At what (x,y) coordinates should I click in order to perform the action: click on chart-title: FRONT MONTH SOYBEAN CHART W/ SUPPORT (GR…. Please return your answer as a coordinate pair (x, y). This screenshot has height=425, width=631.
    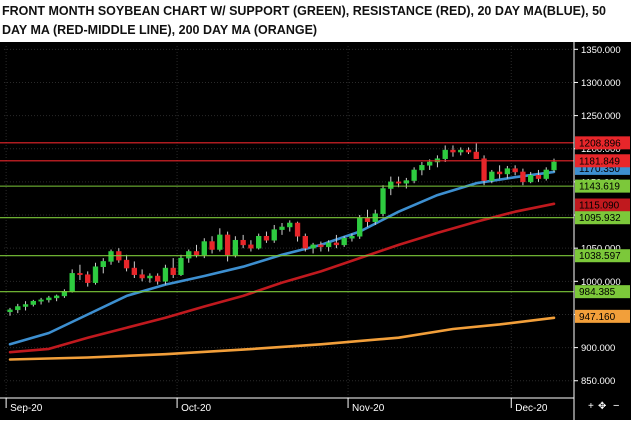
    Looking at the image, I should click on (304, 20).